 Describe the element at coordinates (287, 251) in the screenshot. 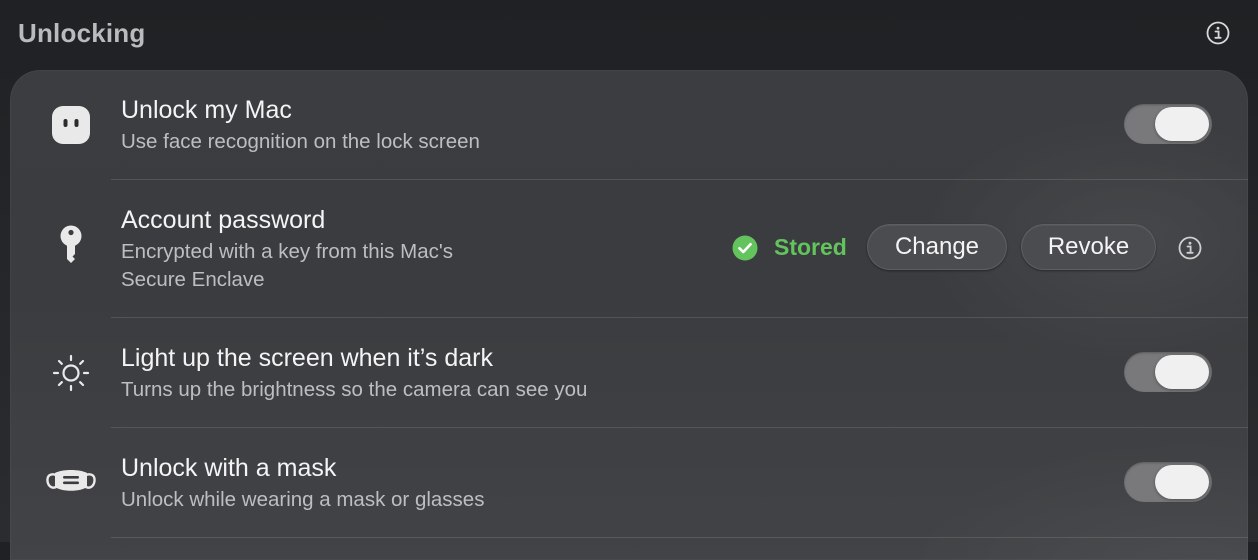

I see `row-subtitle-line1: Encrypted with a key from this Mac's` at that location.